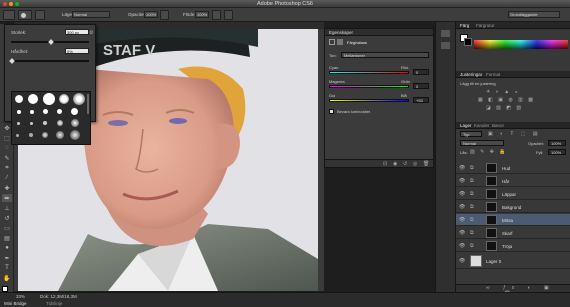 Image resolution: width=570 pixels, height=307 pixels. What do you see at coordinates (421, 86) in the screenshot?
I see `magenta-green-value: 0` at bounding box center [421, 86].